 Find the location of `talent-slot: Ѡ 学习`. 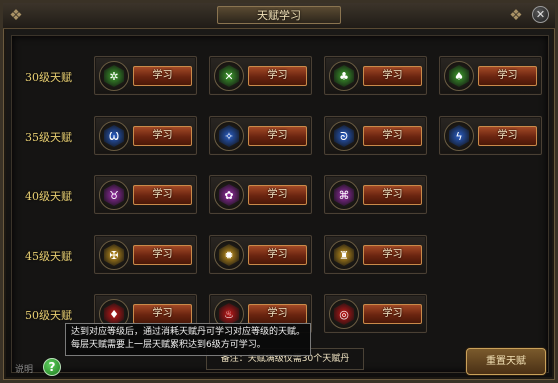

talent-slot: Ѡ 学习 is located at coordinates (145, 135).